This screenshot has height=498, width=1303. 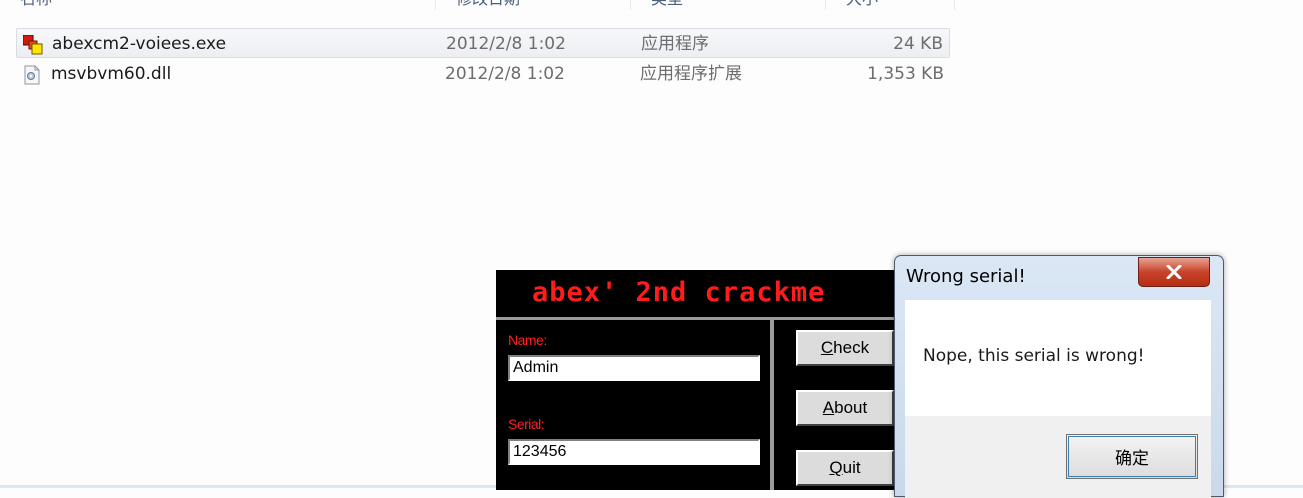 What do you see at coordinates (139, 44) in the screenshot?
I see `file-name: abexcm2-voiees.exe` at bounding box center [139, 44].